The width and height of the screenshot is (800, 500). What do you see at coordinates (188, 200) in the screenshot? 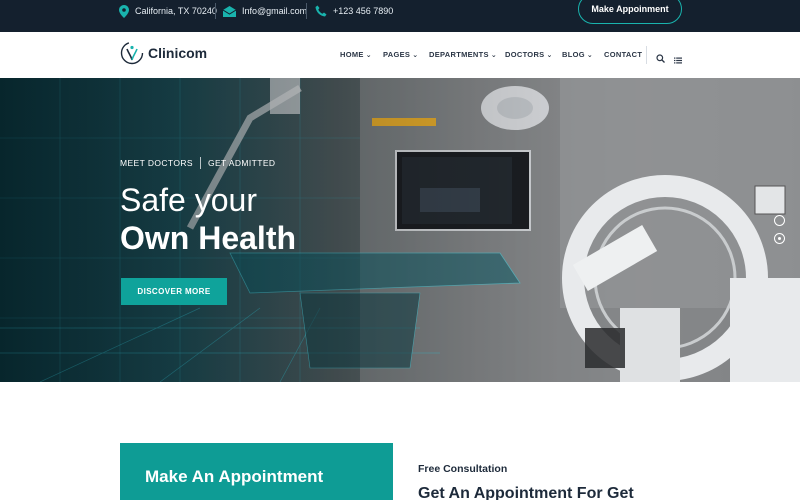
I see `hero-title-line1: Safe your` at bounding box center [188, 200].